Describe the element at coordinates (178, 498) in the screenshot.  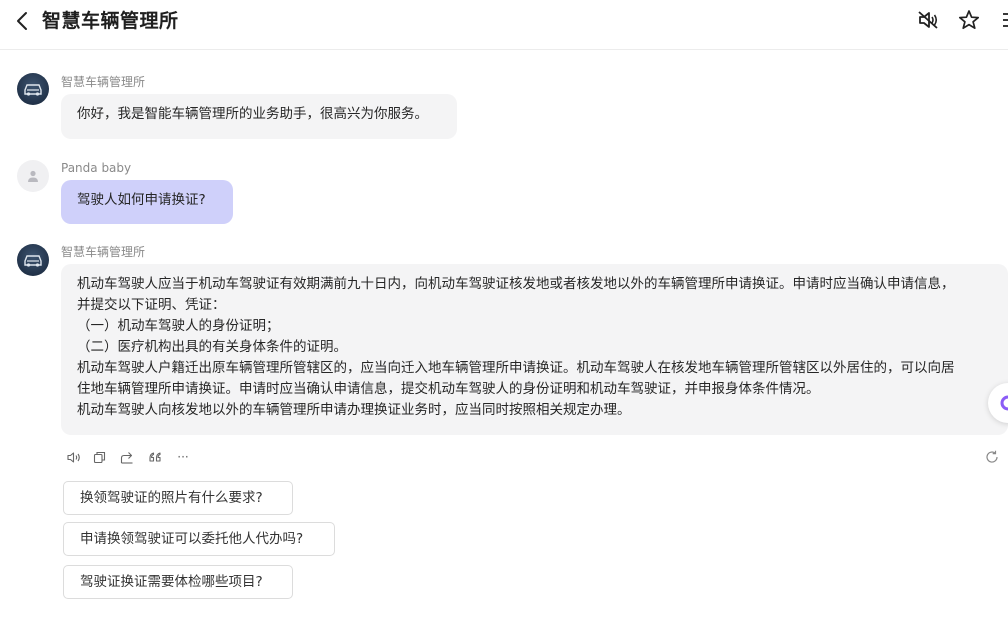
I see `suggested-question: 换领驾驶证的照片有什么要求?` at that location.